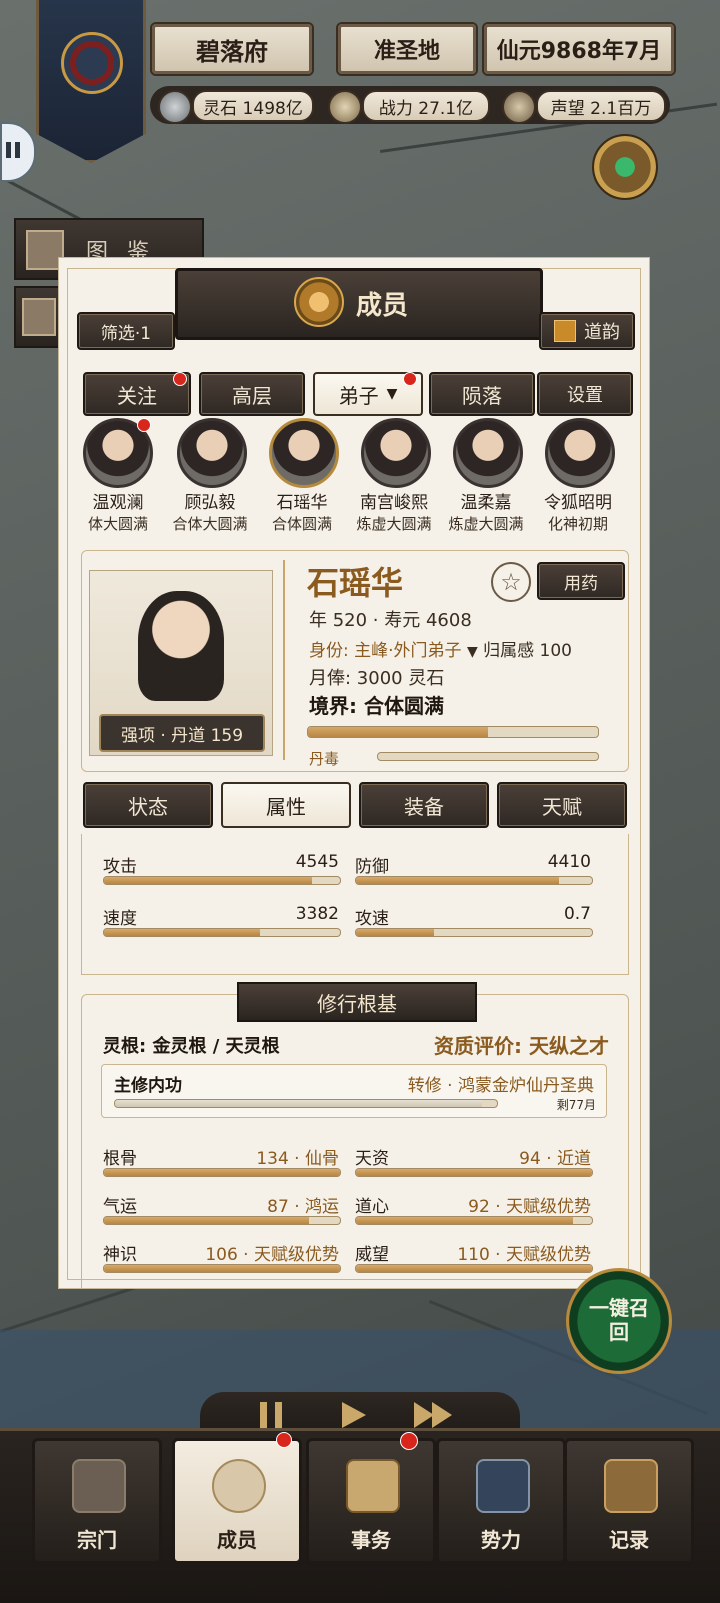 The height and width of the screenshot is (1603, 720). I want to click on recall-all-button: 一键召回, so click(619, 1321).